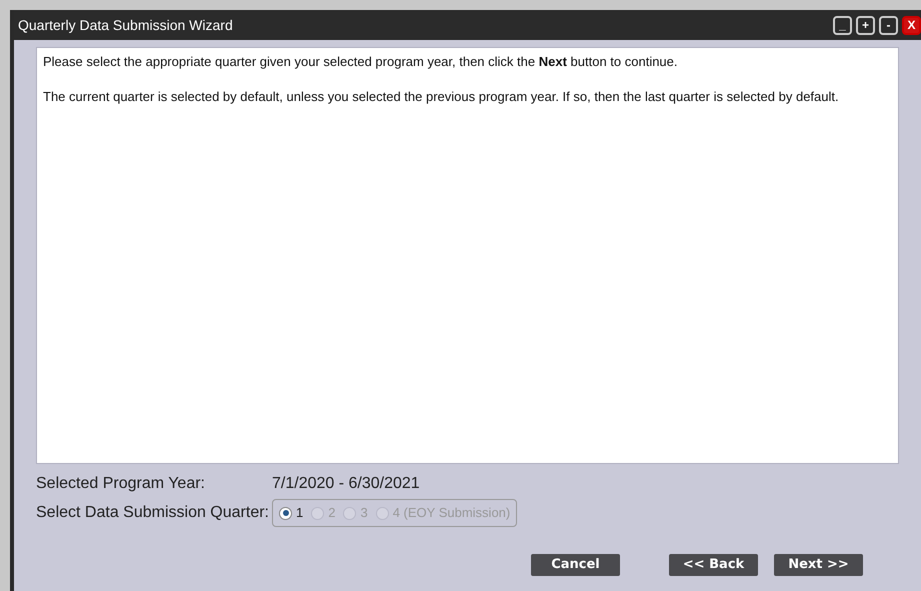 The height and width of the screenshot is (591, 921). I want to click on quarter-radio: 1, so click(291, 513).